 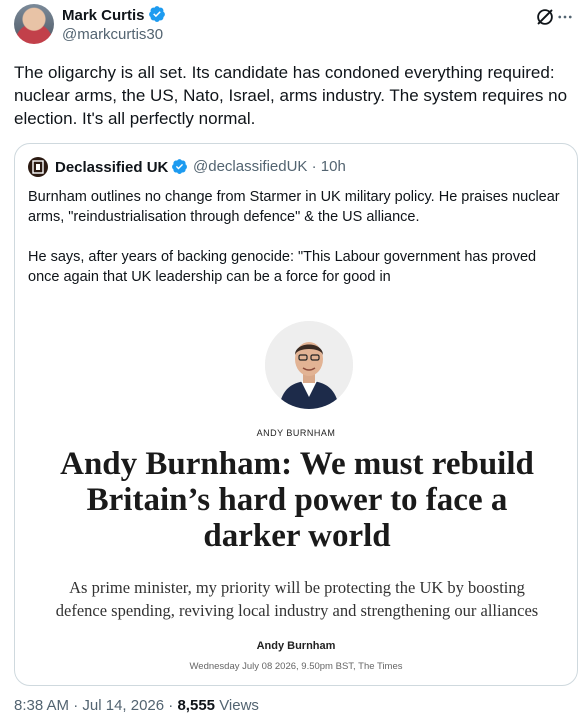 I want to click on declassified-logo-icon, so click(x=38, y=167).